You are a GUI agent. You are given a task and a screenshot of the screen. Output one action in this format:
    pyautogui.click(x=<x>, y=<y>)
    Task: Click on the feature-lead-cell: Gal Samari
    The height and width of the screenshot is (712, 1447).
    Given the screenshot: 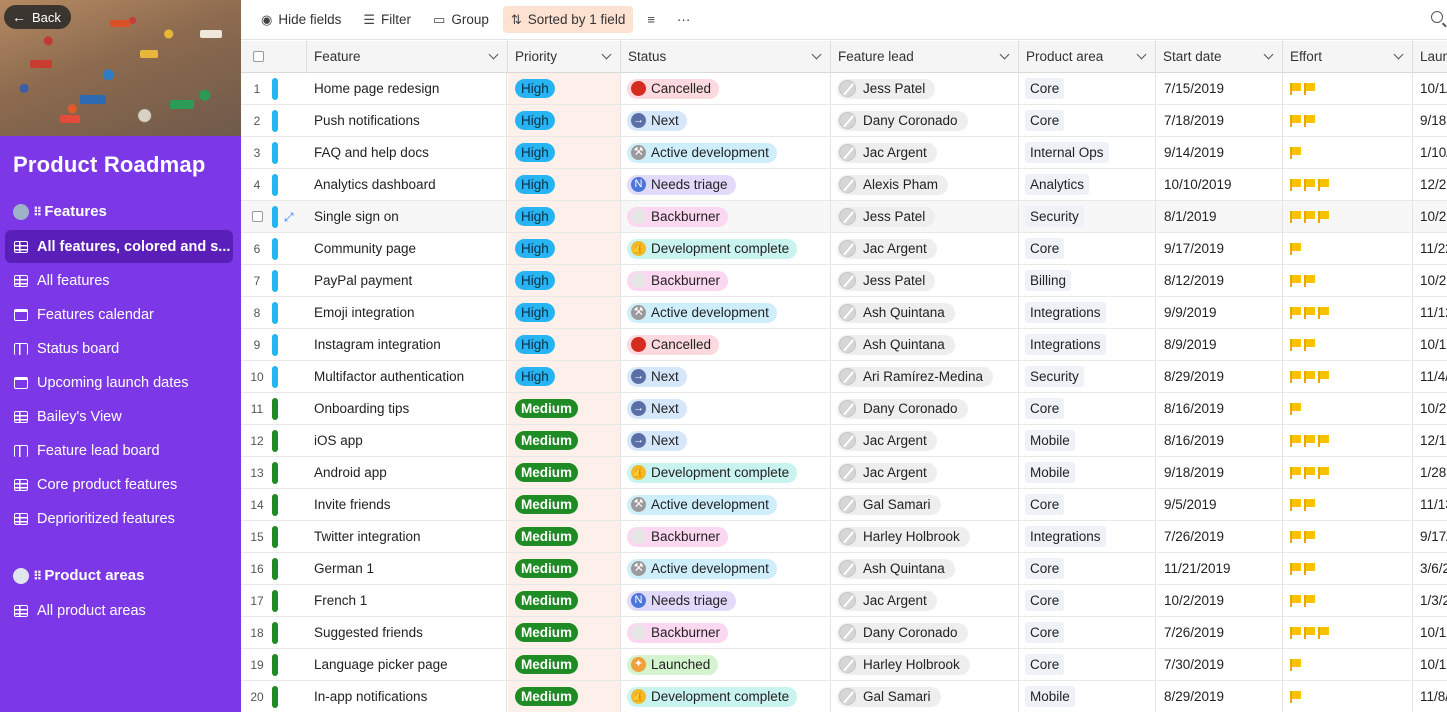 What is the action you would take?
    pyautogui.click(x=925, y=696)
    